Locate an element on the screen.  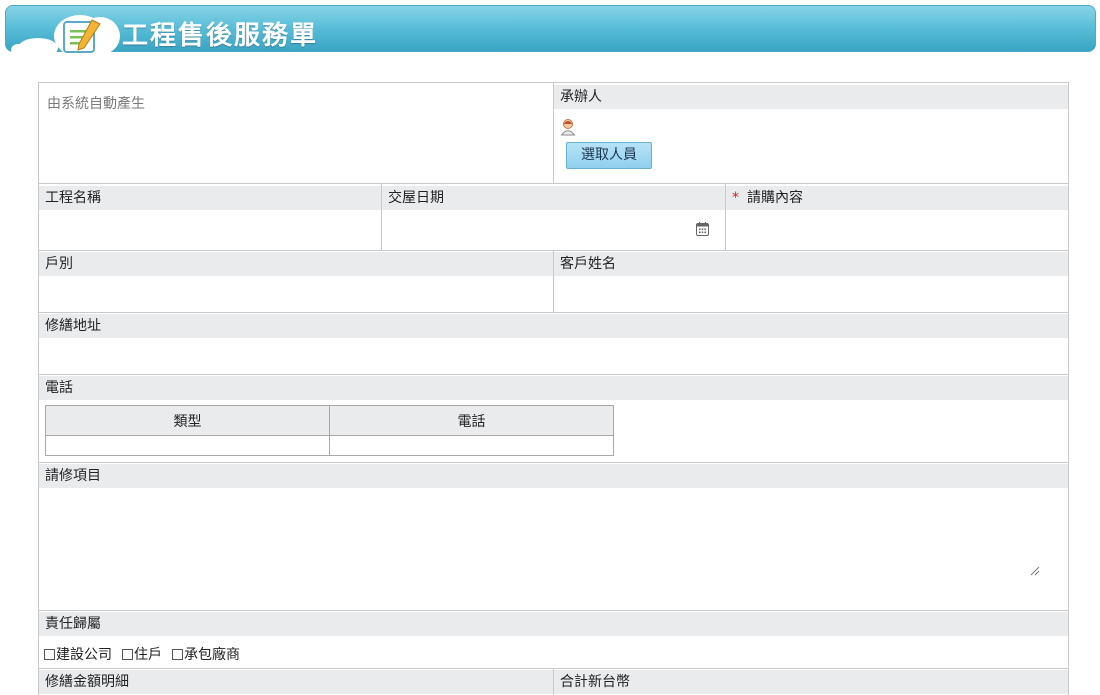
responsibility-cell: 責任歸屬 建設公司 住戶 承包廠商 is located at coordinates (553, 640).